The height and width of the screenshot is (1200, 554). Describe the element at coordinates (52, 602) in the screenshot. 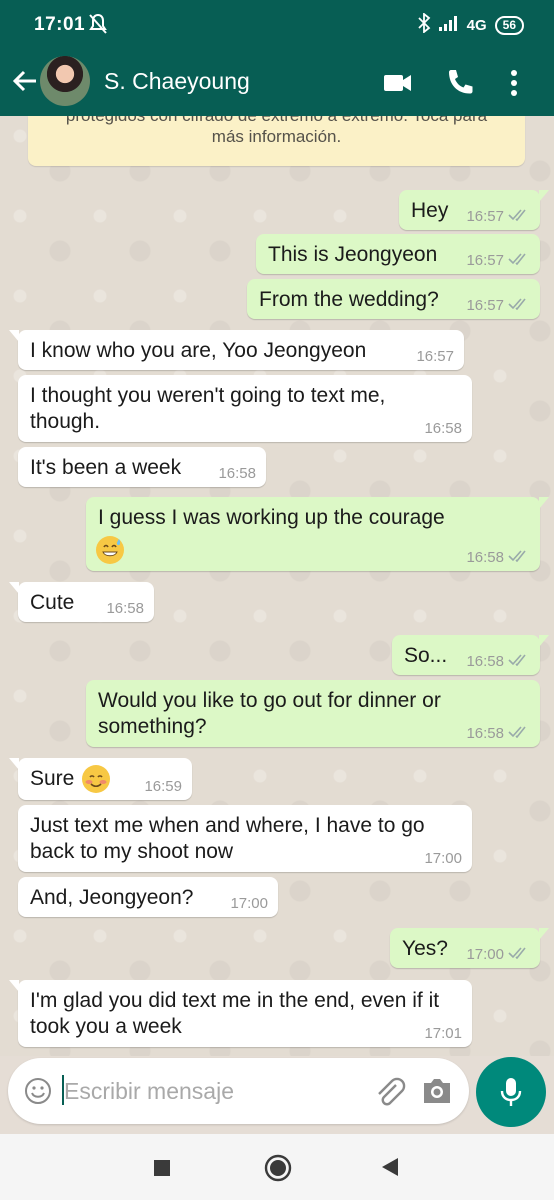

I see `message-text: Cute` at that location.